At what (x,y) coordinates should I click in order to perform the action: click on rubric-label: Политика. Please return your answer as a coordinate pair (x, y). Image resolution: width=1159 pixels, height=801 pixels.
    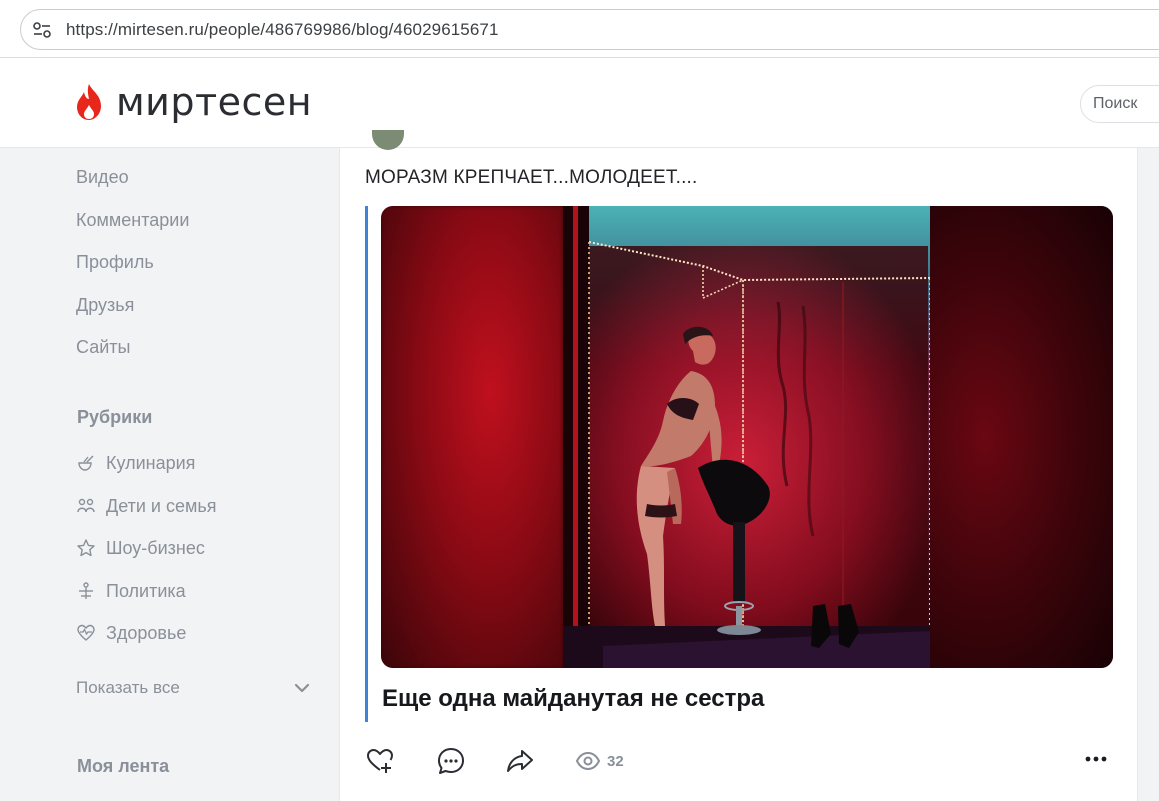
    Looking at the image, I should click on (146, 590).